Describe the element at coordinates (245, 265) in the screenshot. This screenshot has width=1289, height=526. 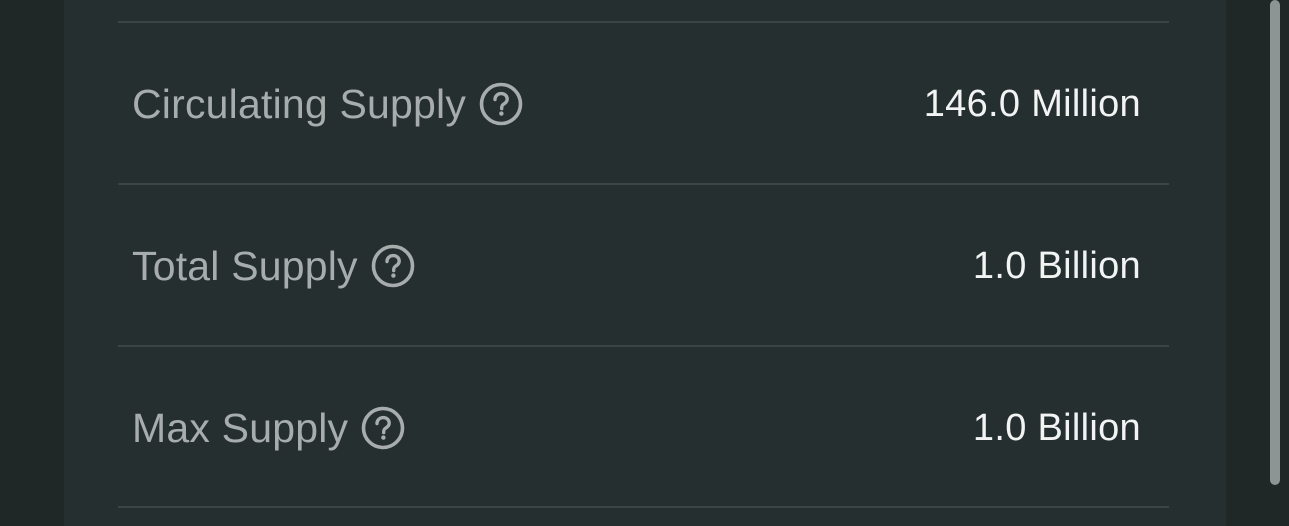
I see `total-supply-label: Total Supply` at that location.